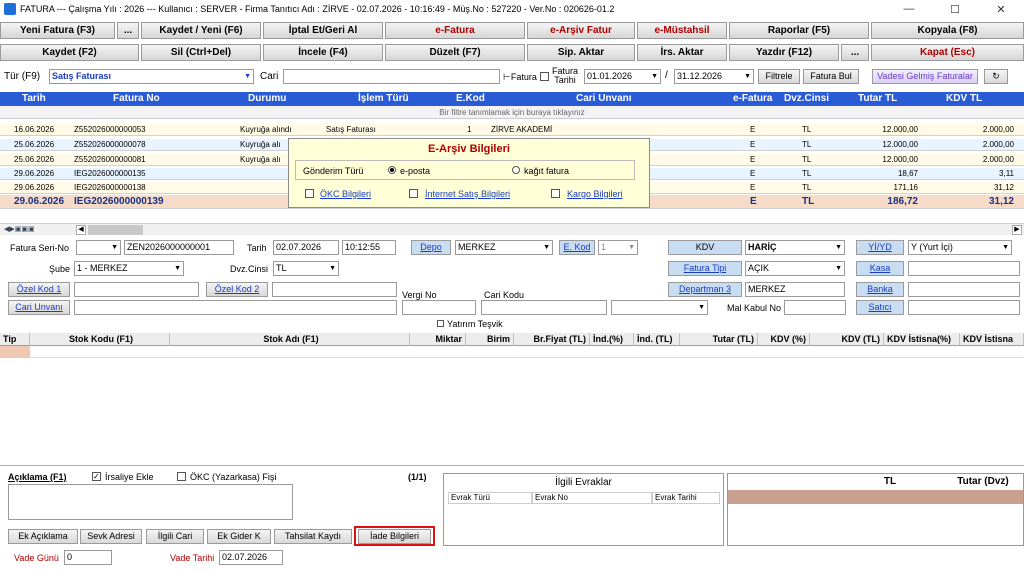 This screenshot has width=1024, height=570. What do you see at coordinates (752, 98) in the screenshot?
I see `col-e-invoice: e-Fatura` at bounding box center [752, 98].